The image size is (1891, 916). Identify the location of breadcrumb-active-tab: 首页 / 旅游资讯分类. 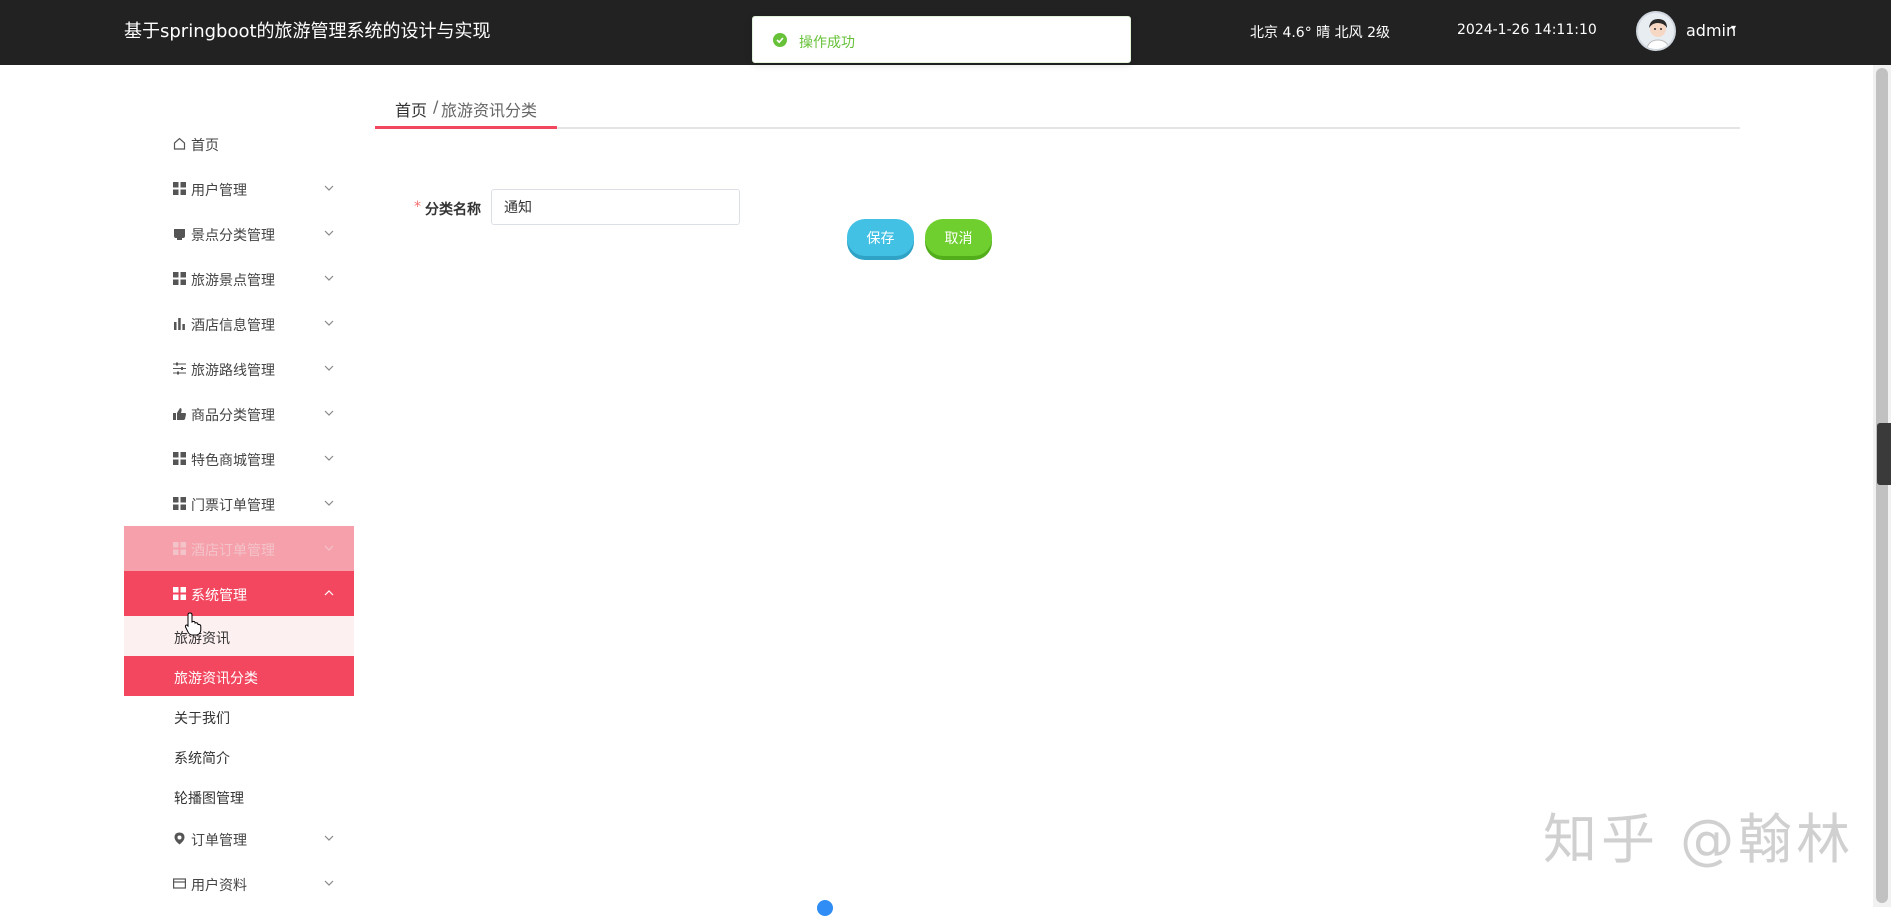
(466, 106).